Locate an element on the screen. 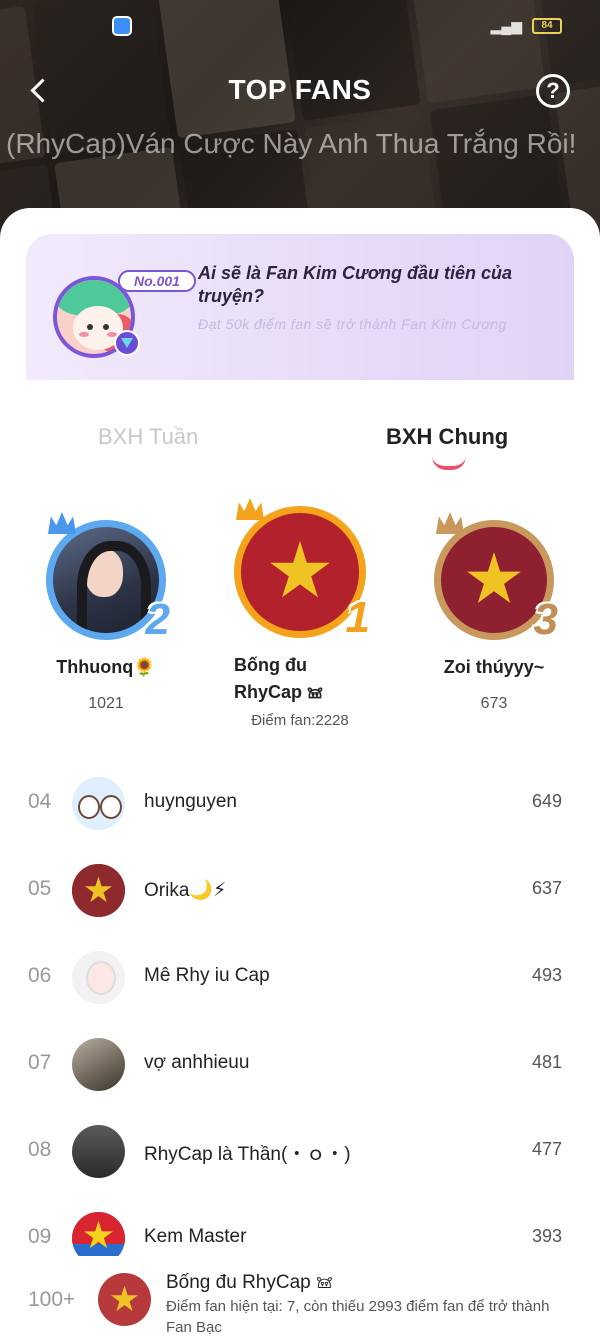  rank-number: 3 is located at coordinates (545, 619).